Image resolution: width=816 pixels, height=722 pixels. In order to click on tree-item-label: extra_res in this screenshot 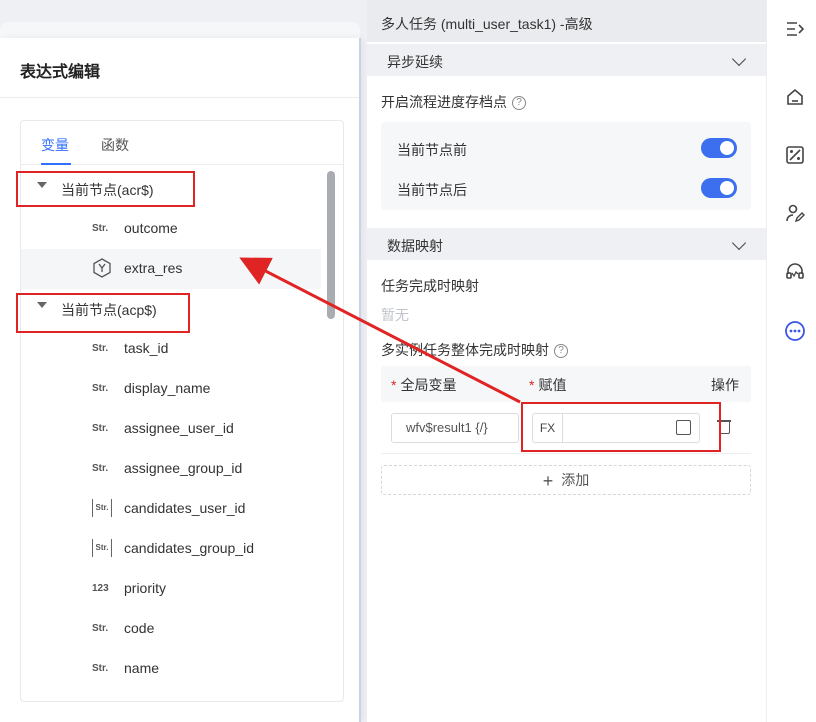, I will do `click(153, 268)`.